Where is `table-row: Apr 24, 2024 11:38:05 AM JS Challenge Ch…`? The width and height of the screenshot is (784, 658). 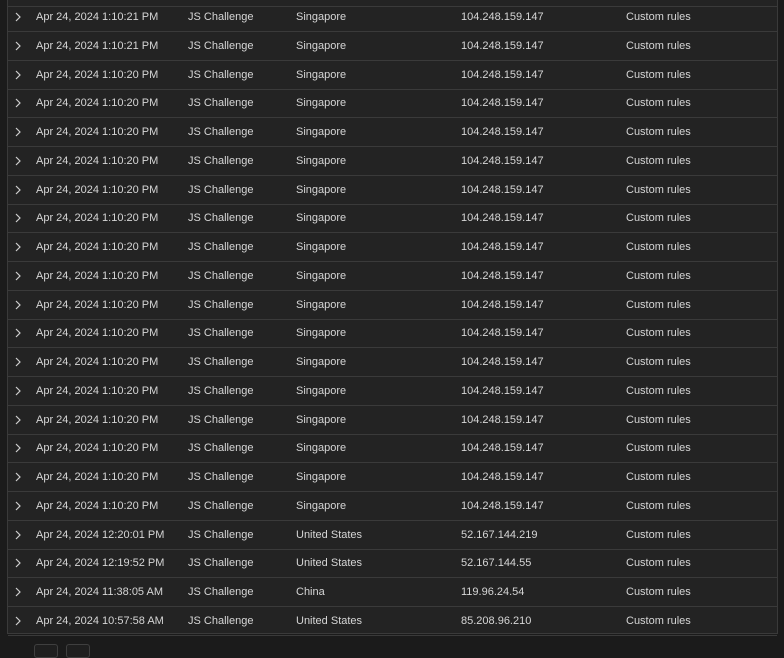
table-row: Apr 24, 2024 11:38:05 AM JS Challenge Ch… is located at coordinates (392, 592).